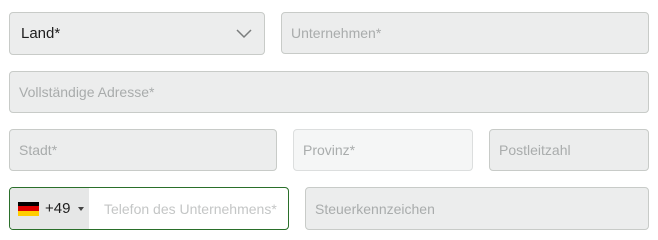 This screenshot has width=658, height=240. Describe the element at coordinates (244, 33) in the screenshot. I see `chevron-down-icon` at that location.